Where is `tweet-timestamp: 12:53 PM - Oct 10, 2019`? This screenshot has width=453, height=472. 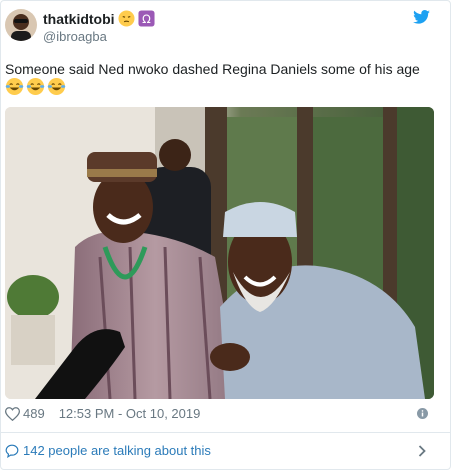
tweet-timestamp: 12:53 PM - Oct 10, 2019 is located at coordinates (130, 413).